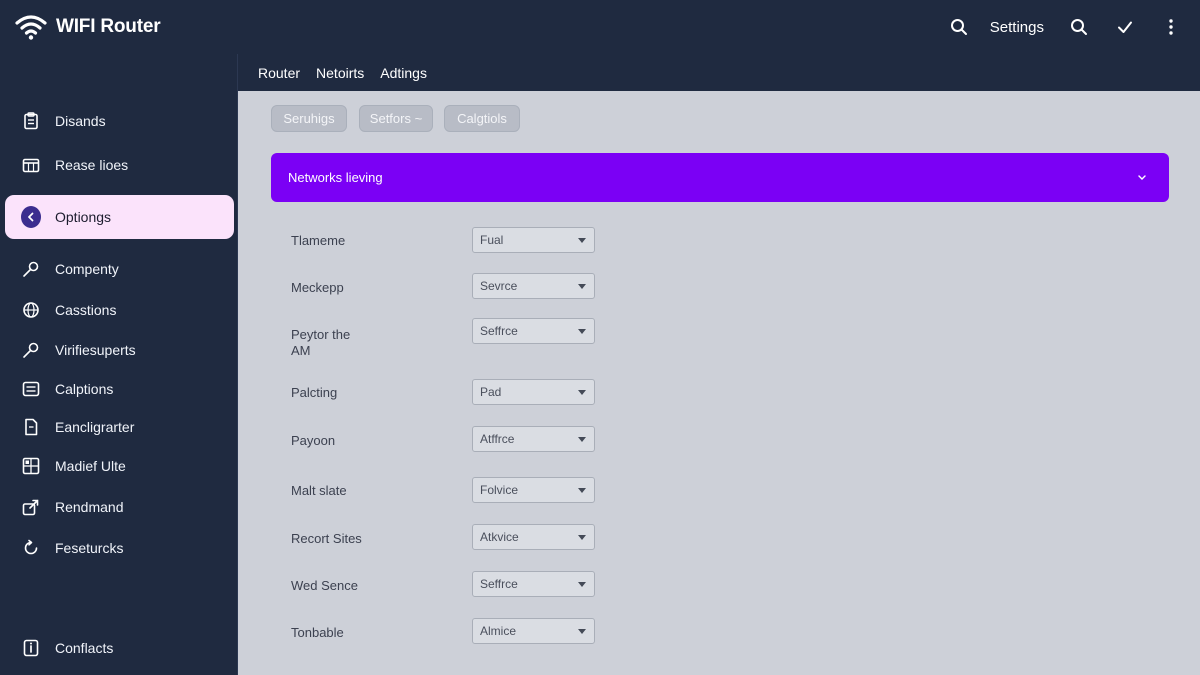 Image resolution: width=1200 pixels, height=675 pixels. Describe the element at coordinates (31, 648) in the screenshot. I see `info-icon` at that location.